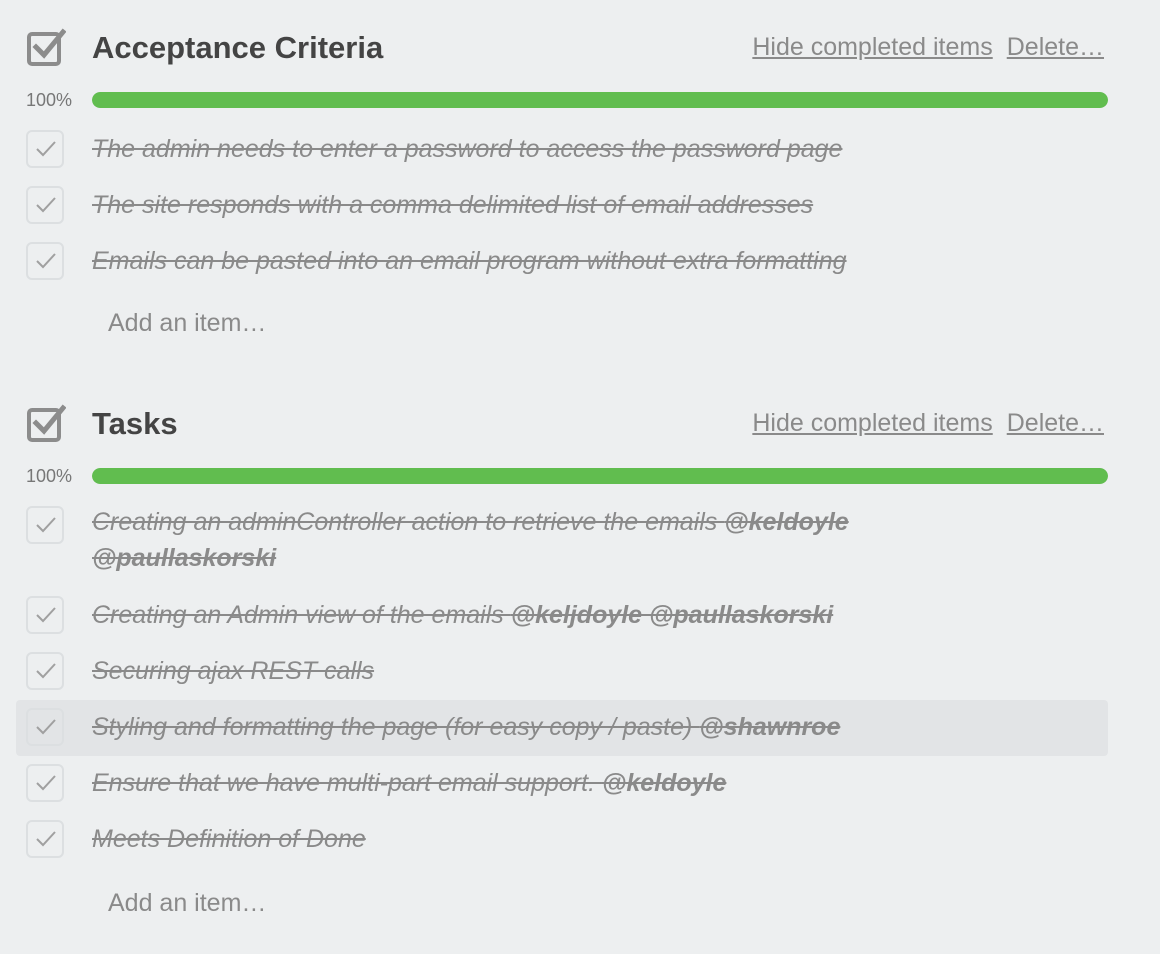 The width and height of the screenshot is (1160, 954). What do you see at coordinates (237, 48) in the screenshot?
I see `checklist-title: Acceptance Criteria` at bounding box center [237, 48].